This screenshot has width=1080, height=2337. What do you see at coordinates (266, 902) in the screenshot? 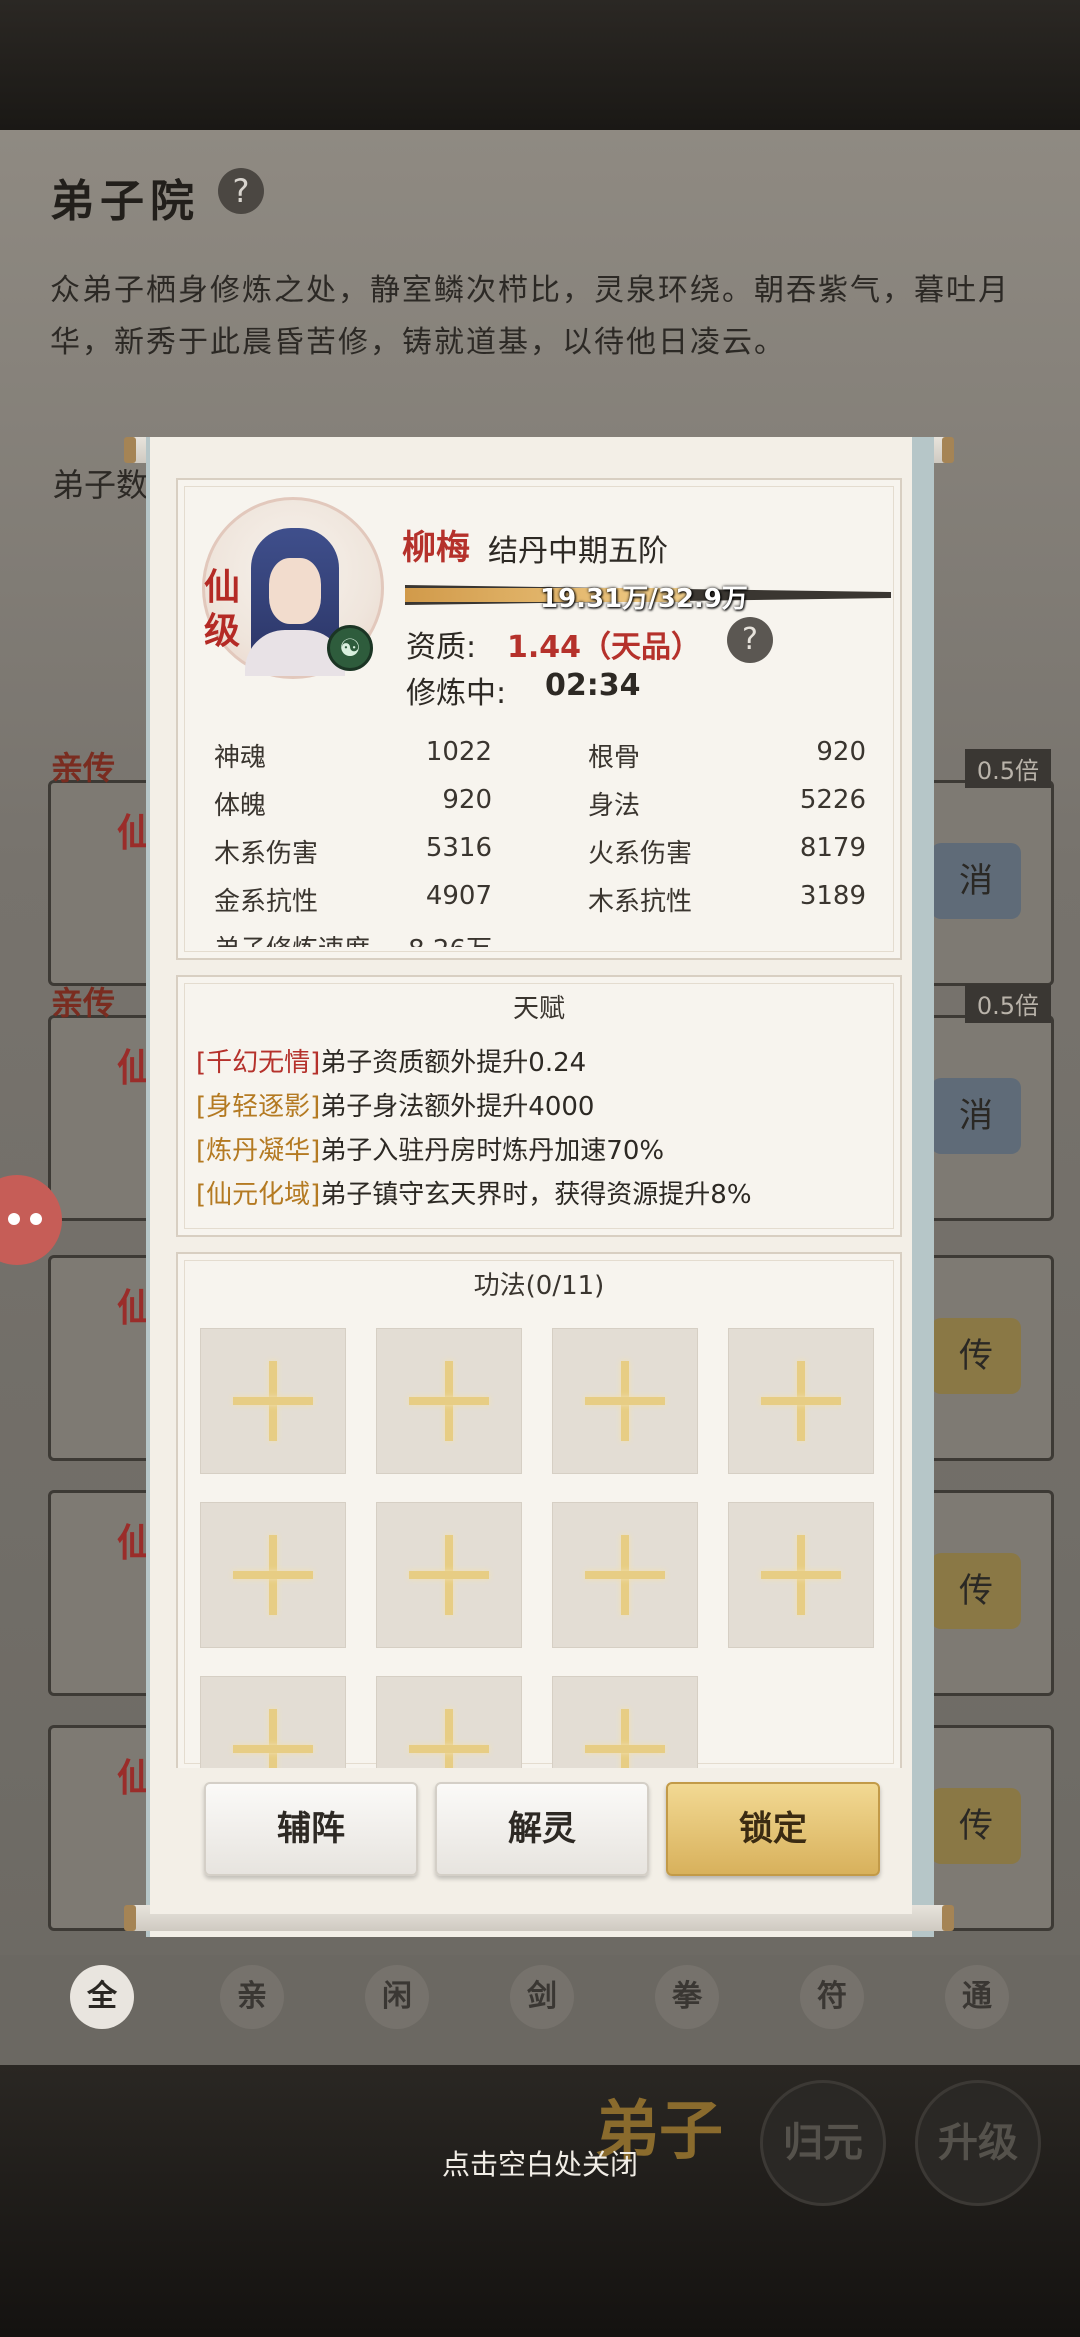
I see `stat-label: 金系抗性` at bounding box center [266, 902].